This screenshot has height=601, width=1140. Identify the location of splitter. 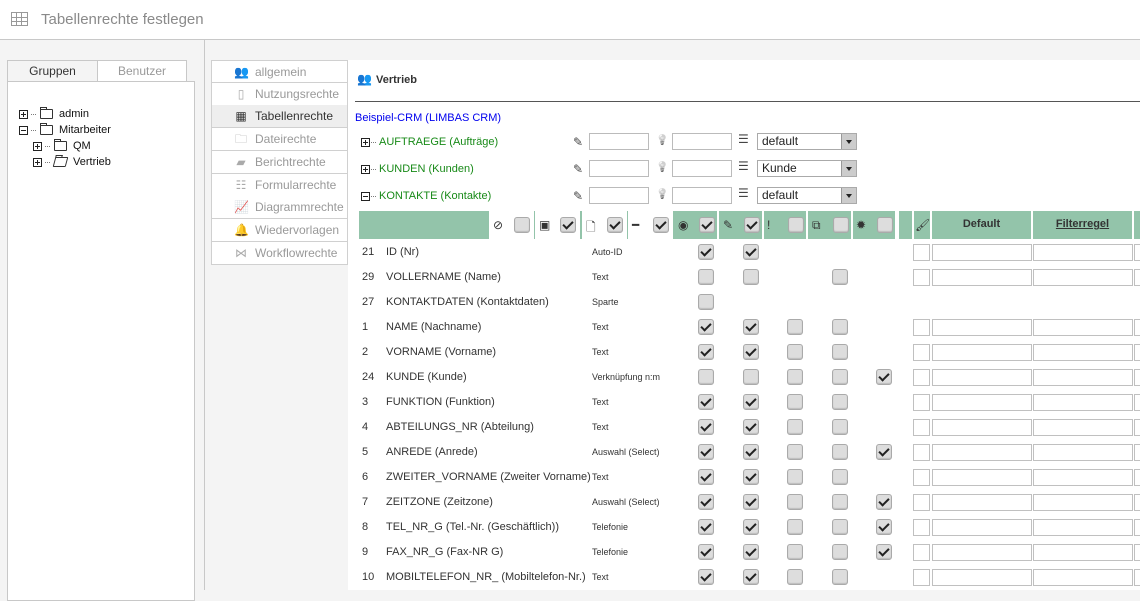
(204, 315).